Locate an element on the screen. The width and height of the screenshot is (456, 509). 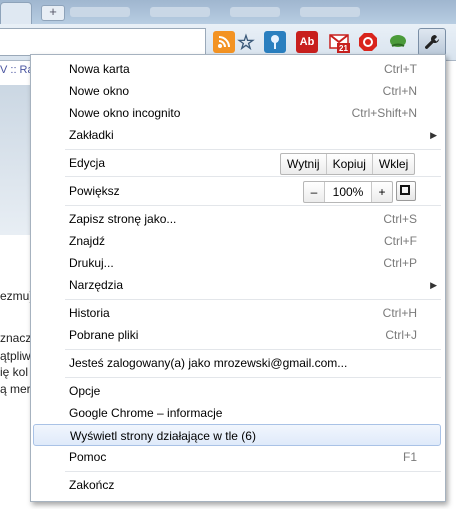
menu-item-options: Opcje is located at coordinates (238, 391).